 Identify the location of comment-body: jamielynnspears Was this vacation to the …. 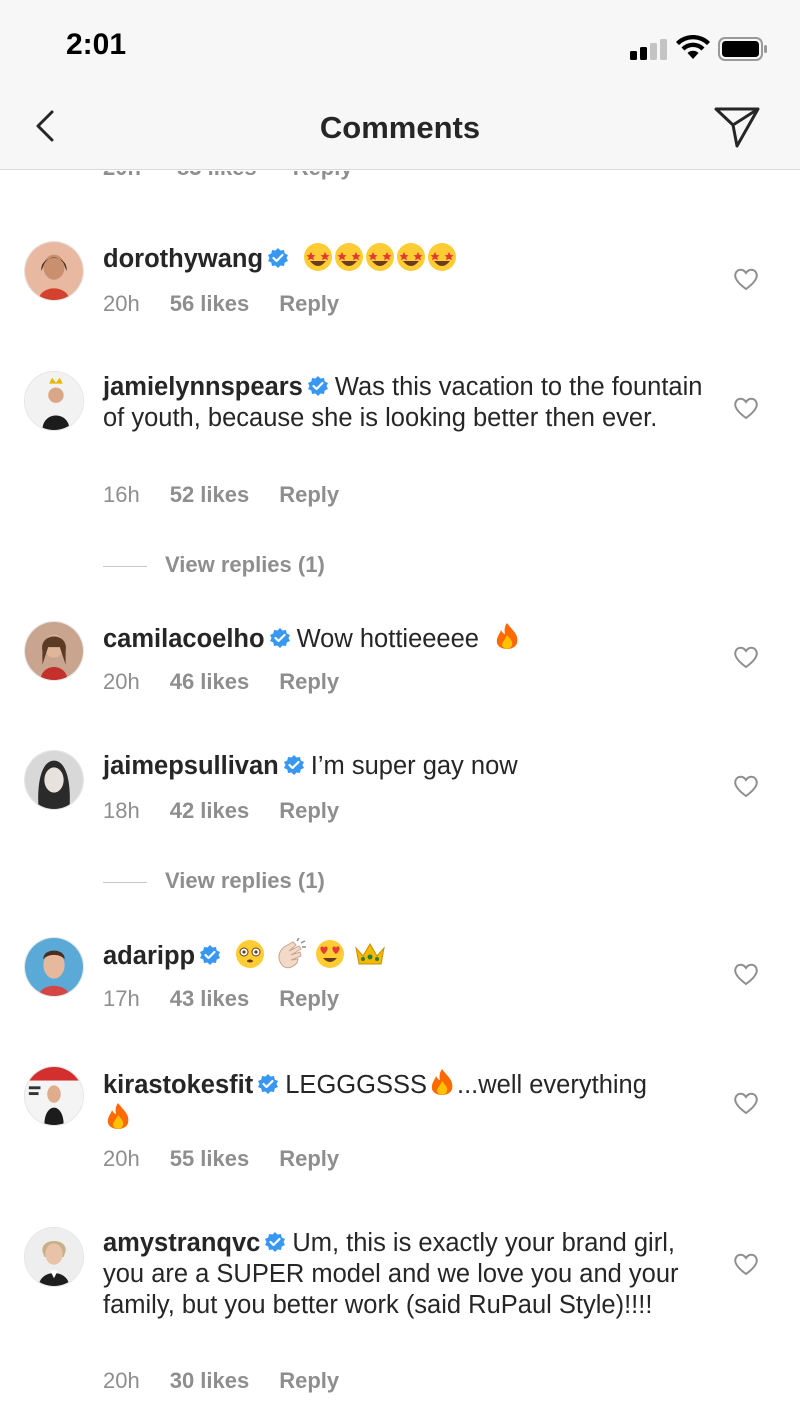
(403, 403).